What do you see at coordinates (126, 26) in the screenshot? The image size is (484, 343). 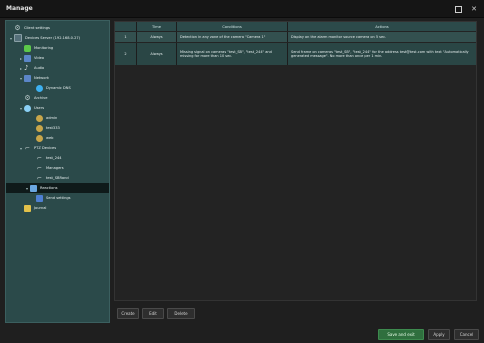 I see `column-header-number` at bounding box center [126, 26].